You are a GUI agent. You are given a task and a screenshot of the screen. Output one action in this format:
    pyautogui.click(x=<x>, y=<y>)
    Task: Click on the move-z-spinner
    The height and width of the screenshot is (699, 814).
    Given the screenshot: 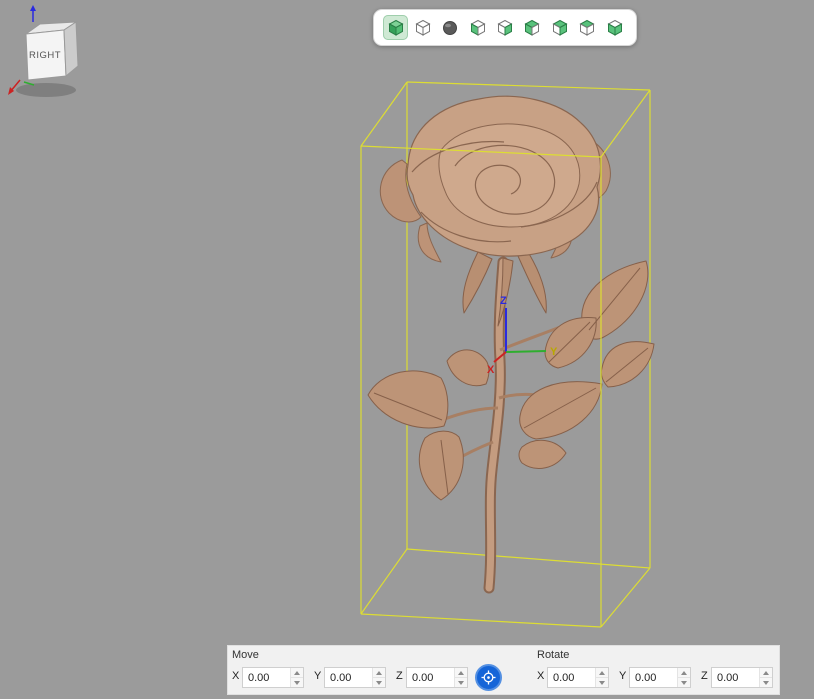 What is the action you would take?
    pyautogui.click(x=460, y=677)
    